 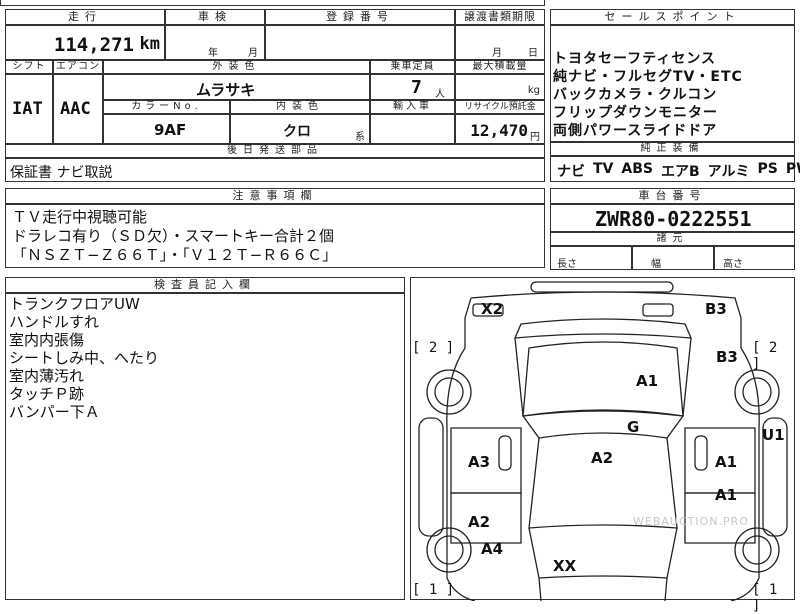 What do you see at coordinates (93, 45) in the screenshot?
I see `mileage-value: 114,271` at bounding box center [93, 45].